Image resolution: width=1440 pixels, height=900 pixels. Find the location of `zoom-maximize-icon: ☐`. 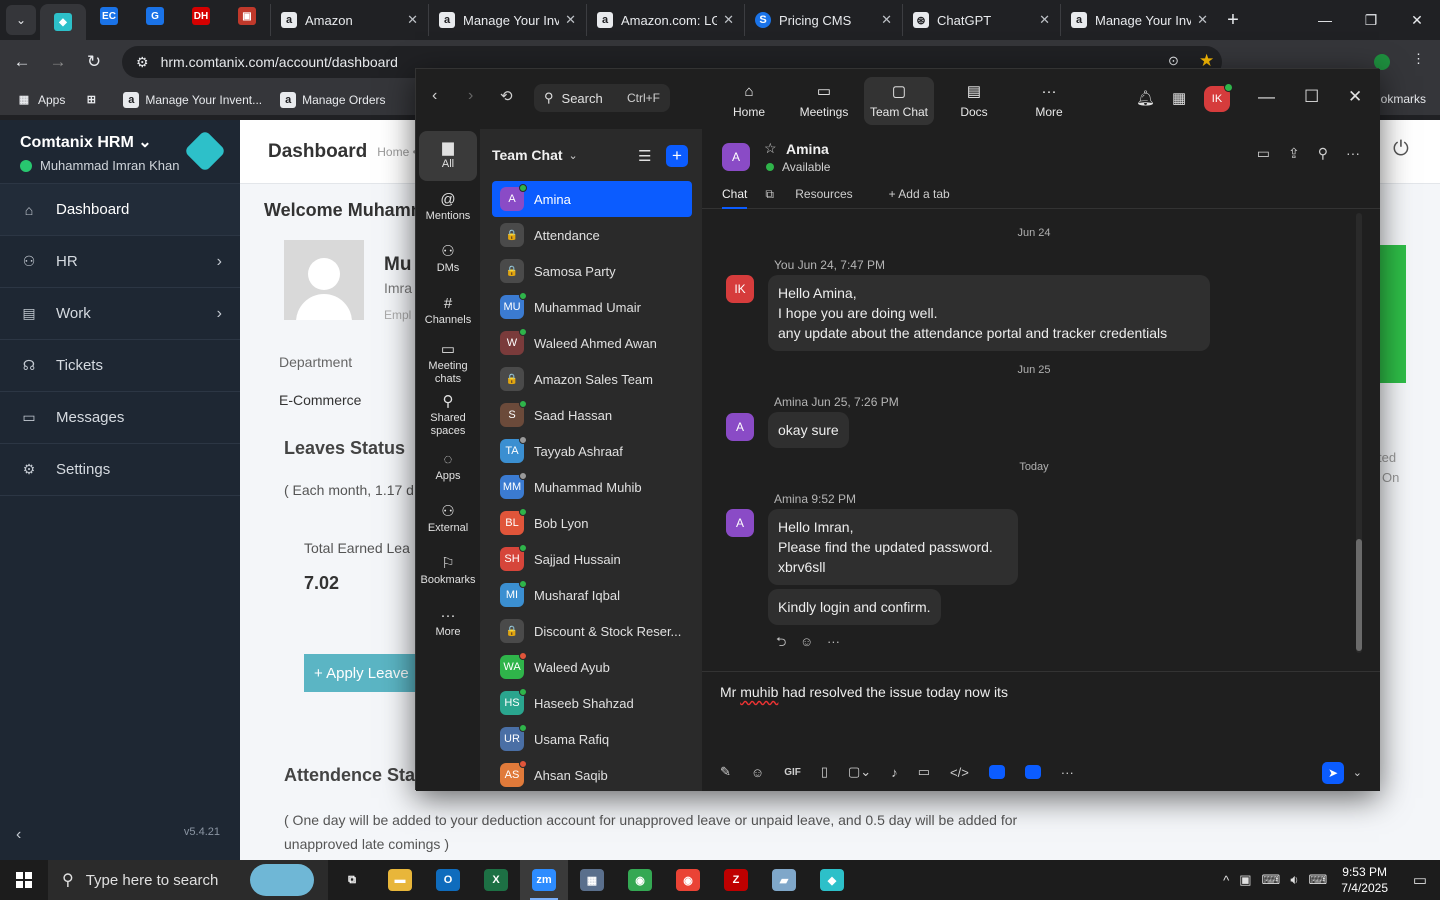

zoom-maximize-icon: ☐ is located at coordinates (1311, 97).